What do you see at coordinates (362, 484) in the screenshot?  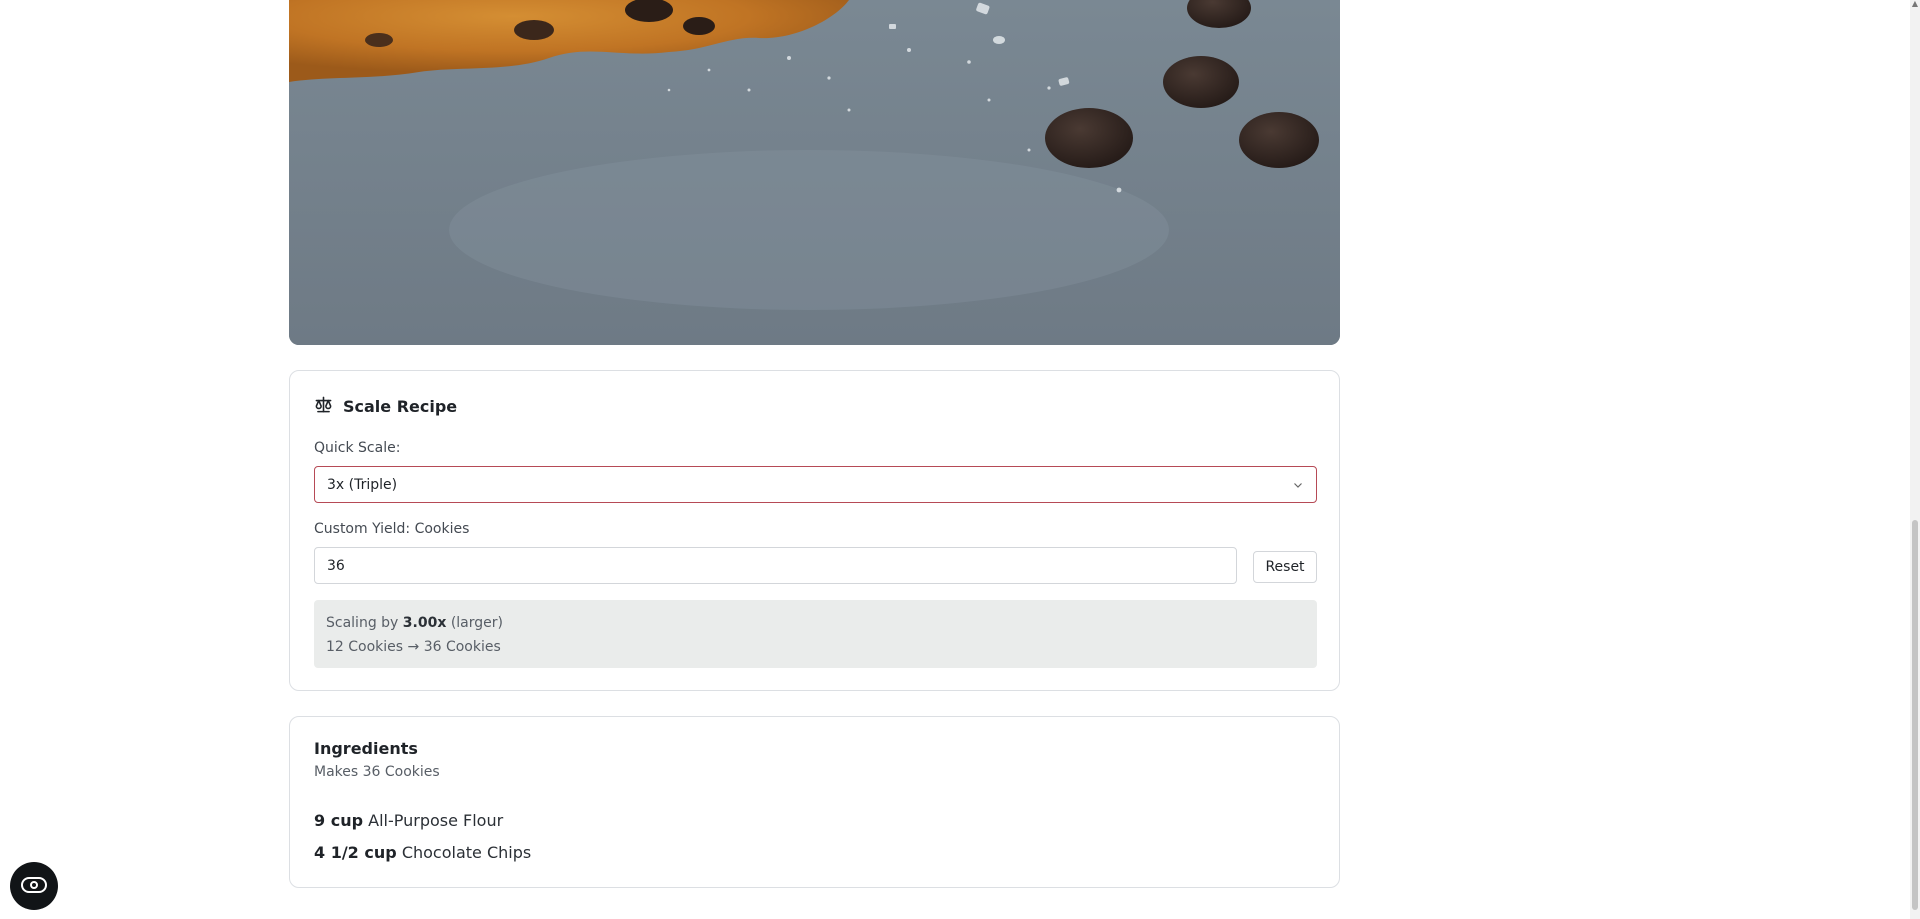 I see `quick-scale-value: 3x (Triple)` at bounding box center [362, 484].